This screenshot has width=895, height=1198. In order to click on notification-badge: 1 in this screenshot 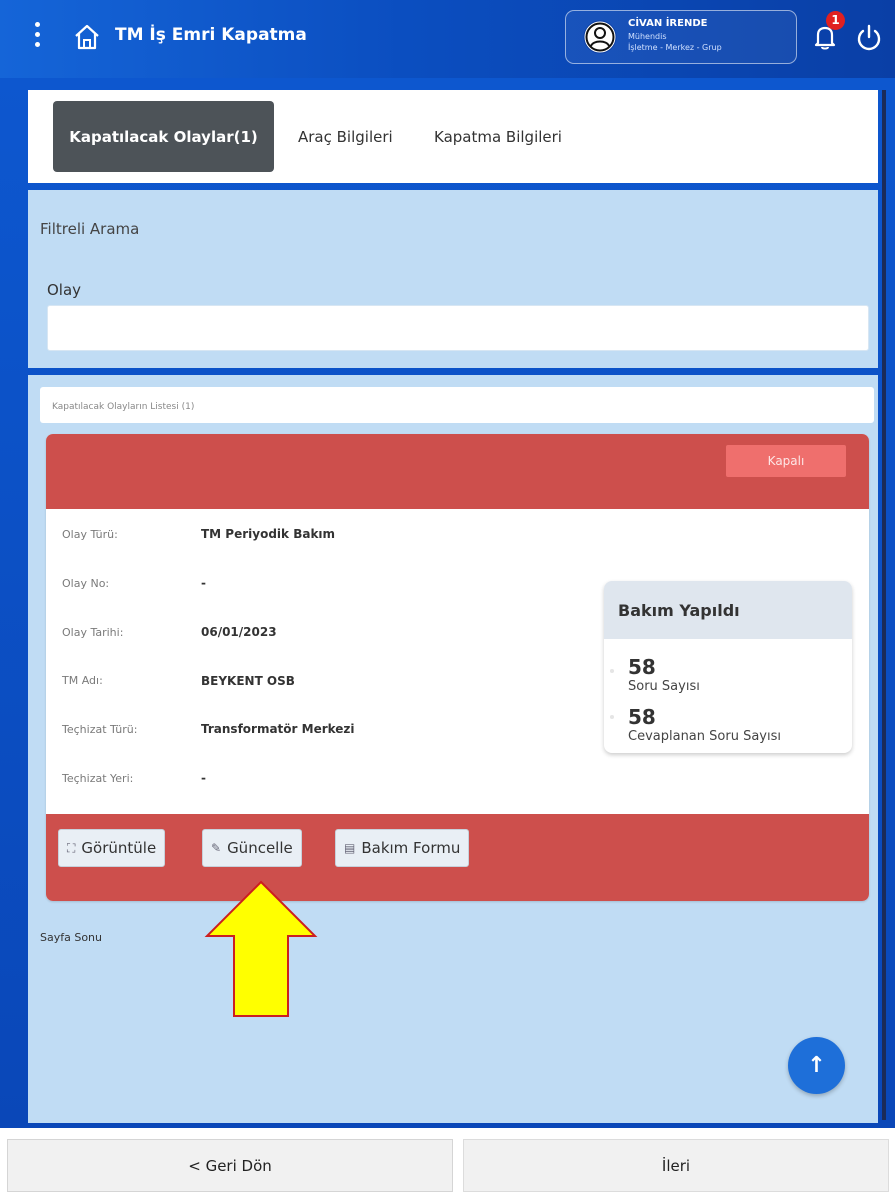, I will do `click(835, 20)`.